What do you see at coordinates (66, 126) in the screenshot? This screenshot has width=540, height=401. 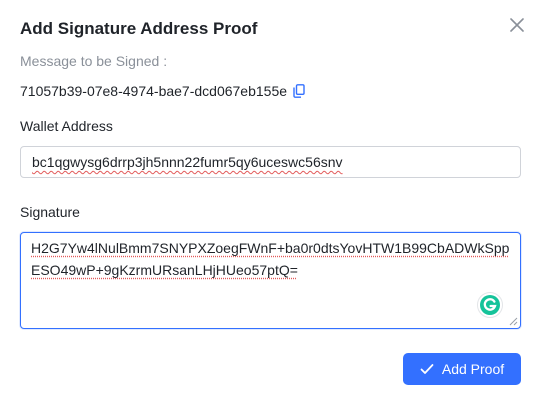 I see `wallet-address-label: Wallet Address` at bounding box center [66, 126].